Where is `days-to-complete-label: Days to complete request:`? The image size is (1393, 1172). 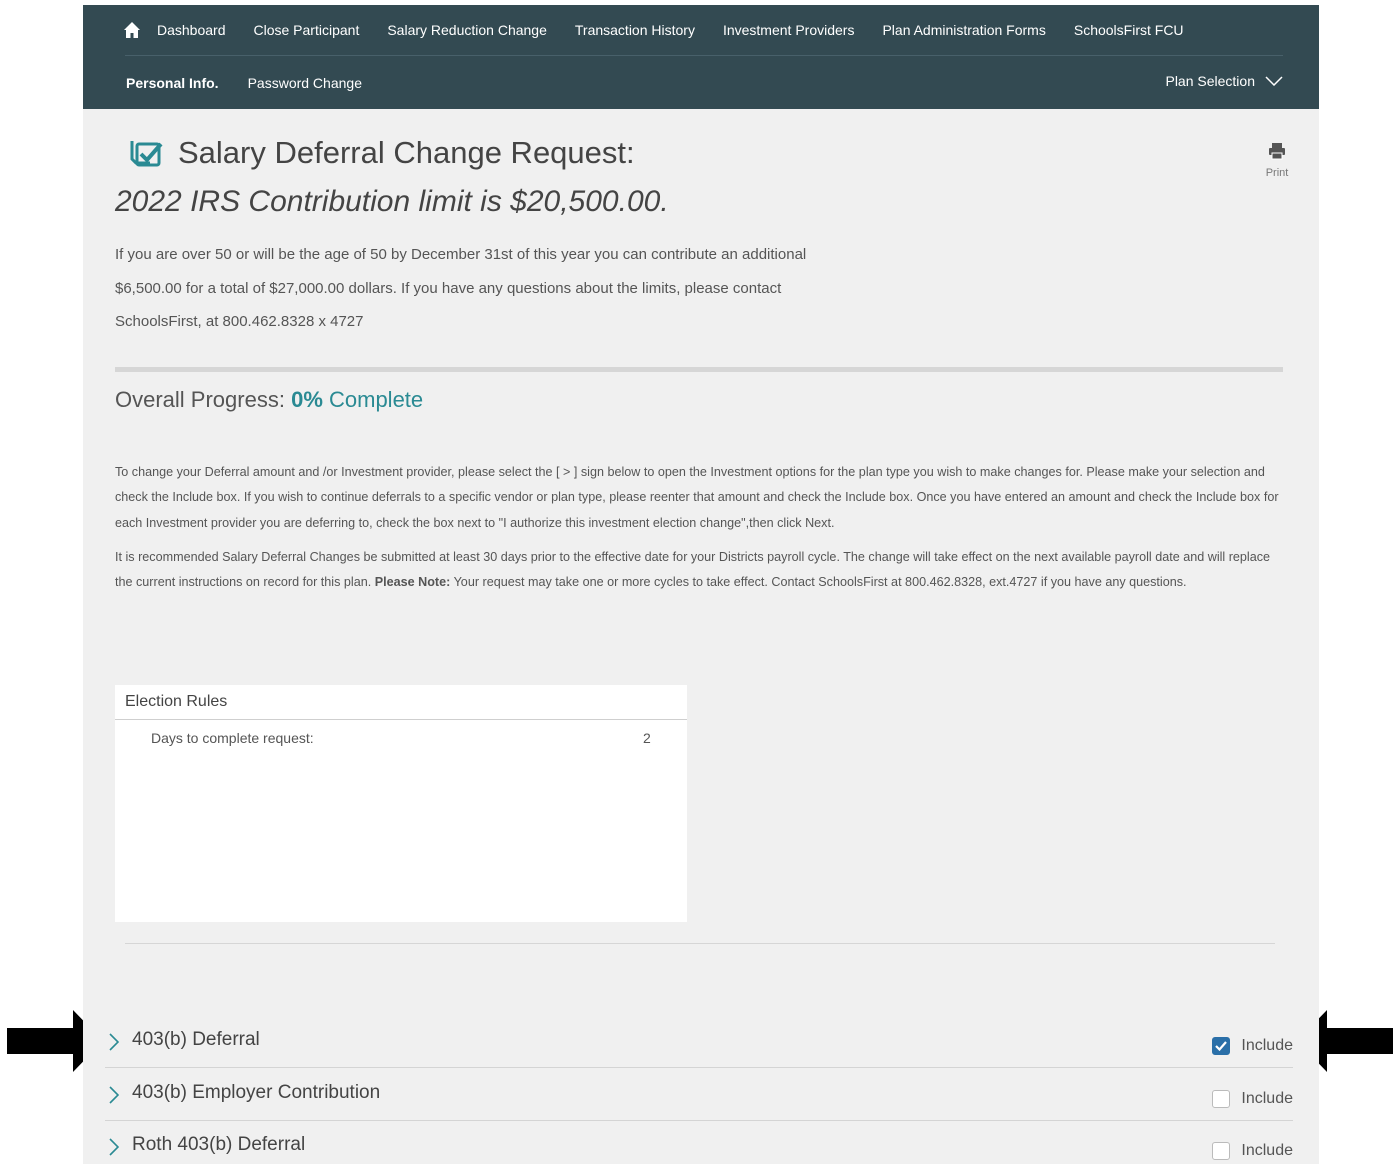
days-to-complete-label: Days to complete request: is located at coordinates (232, 738).